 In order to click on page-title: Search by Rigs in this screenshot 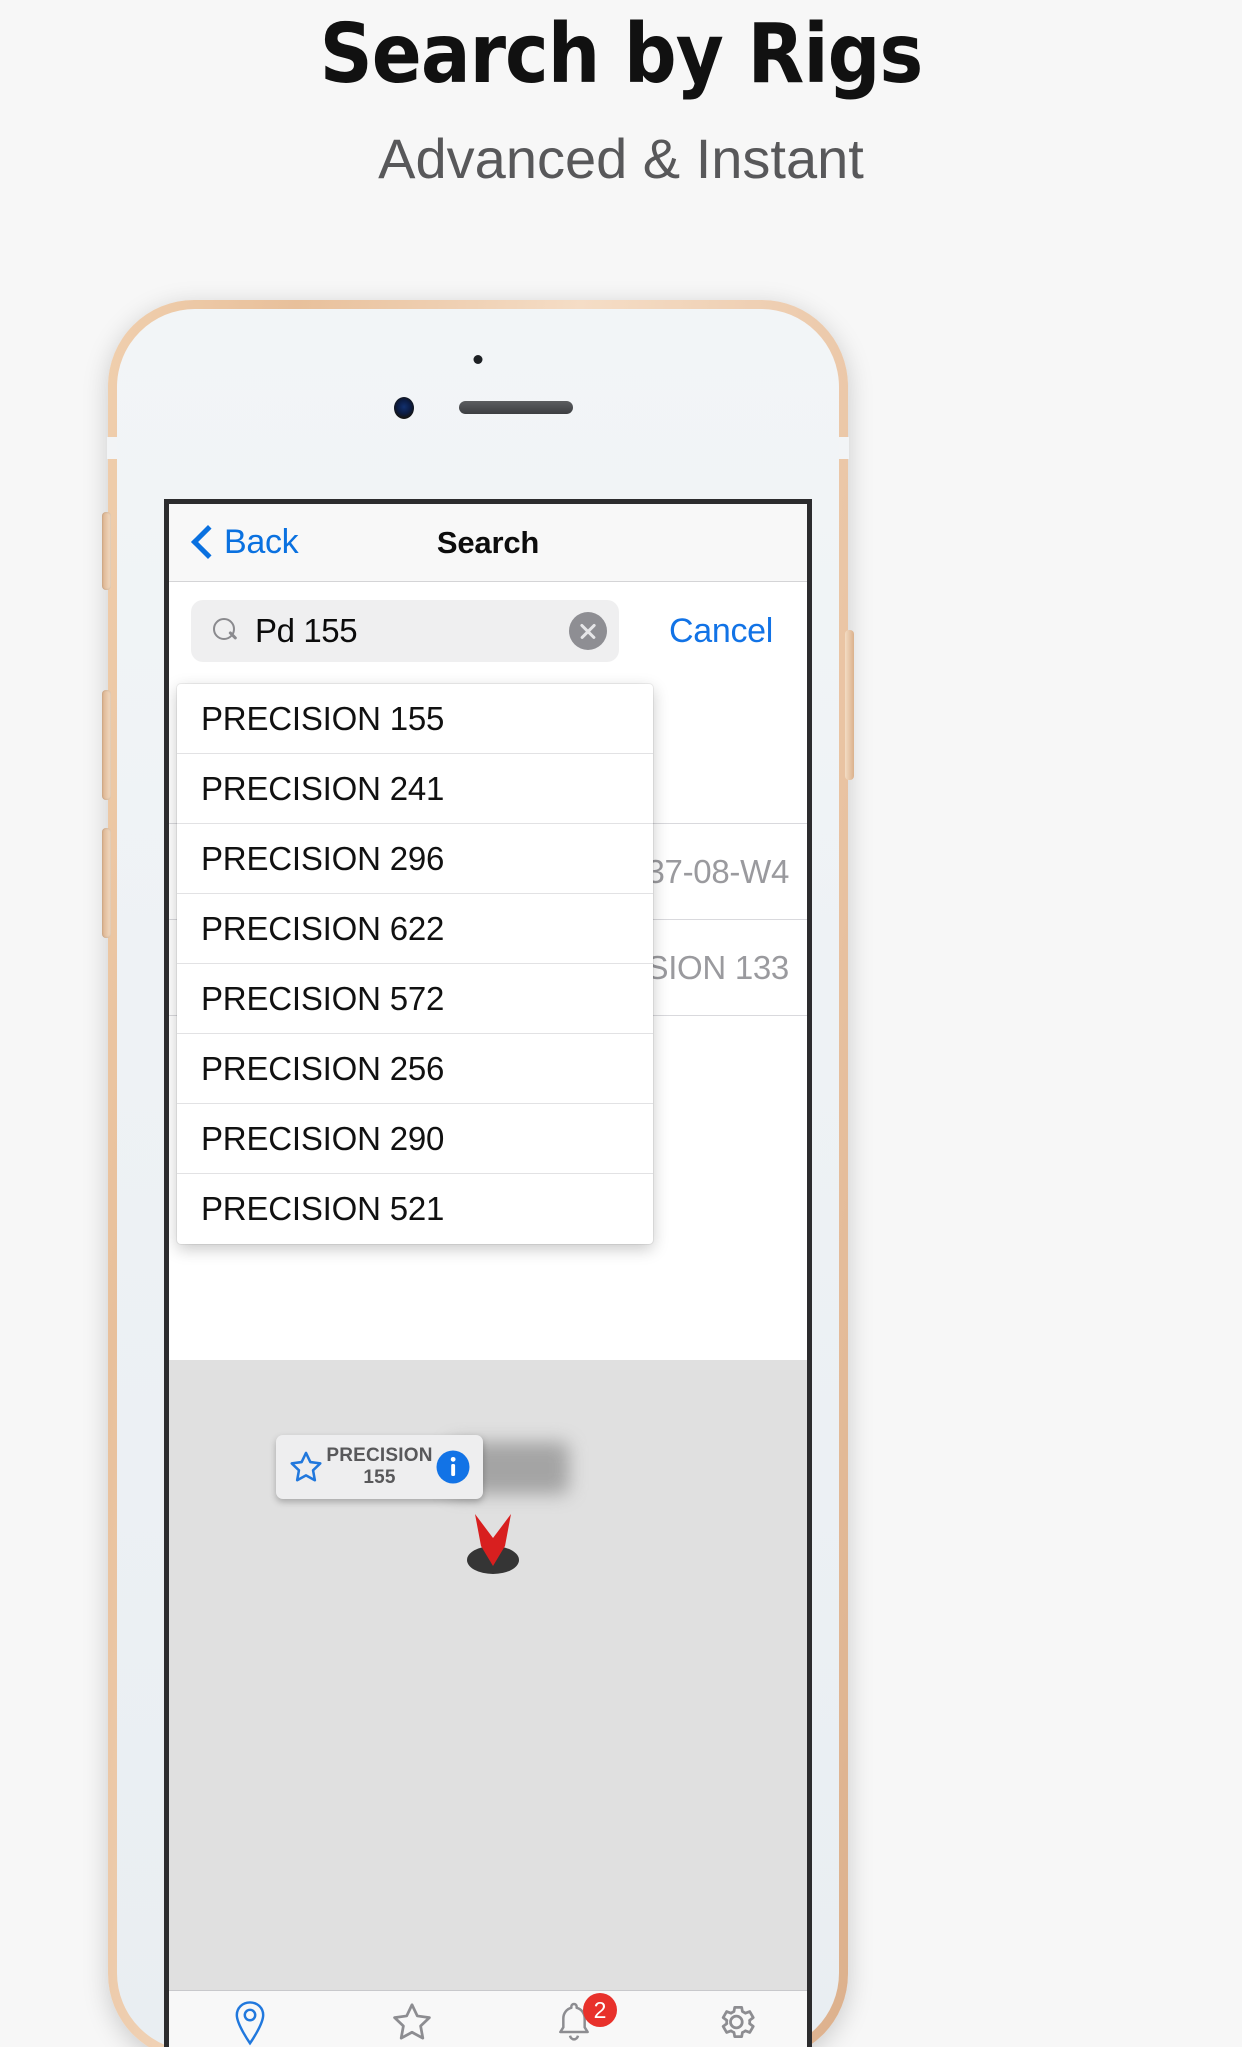, I will do `click(621, 54)`.